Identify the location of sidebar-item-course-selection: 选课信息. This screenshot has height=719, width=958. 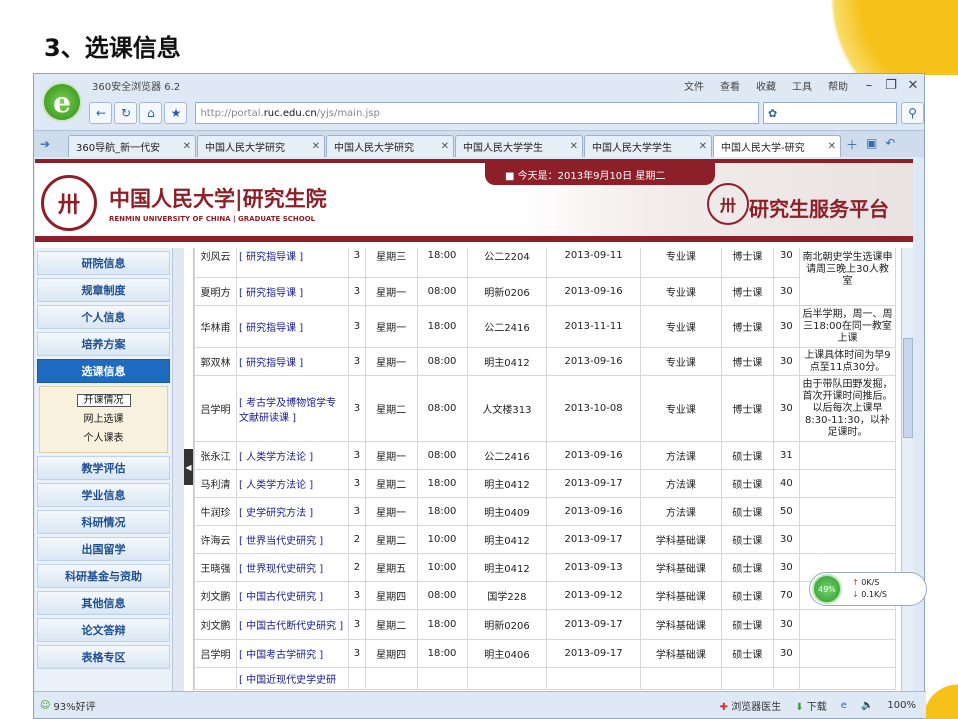
(103, 371).